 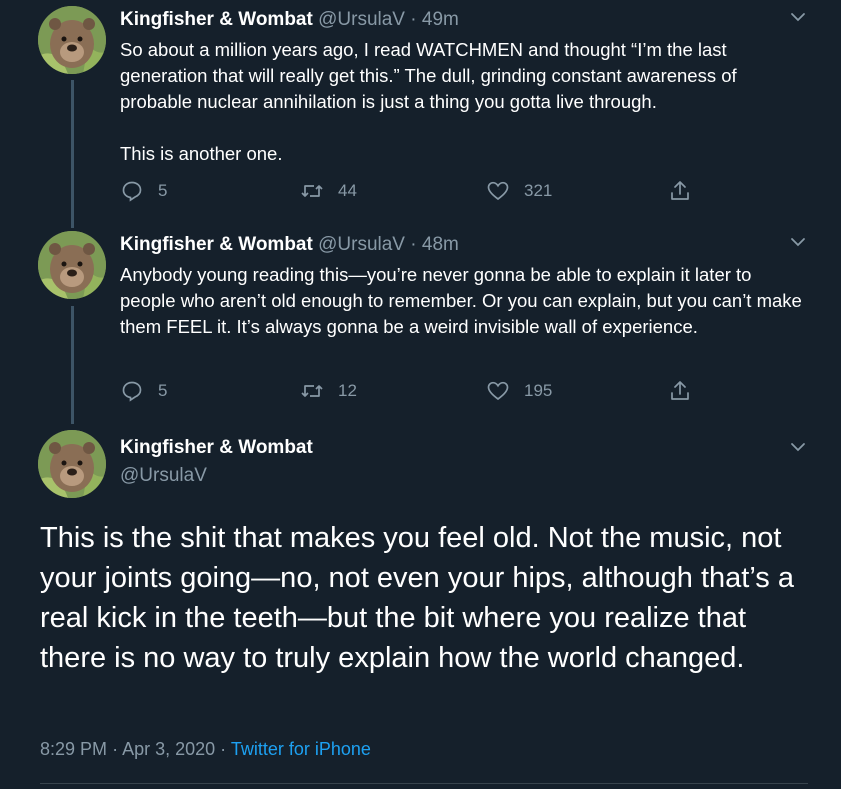 What do you see at coordinates (347, 390) in the screenshot?
I see `retweet-count: 12` at bounding box center [347, 390].